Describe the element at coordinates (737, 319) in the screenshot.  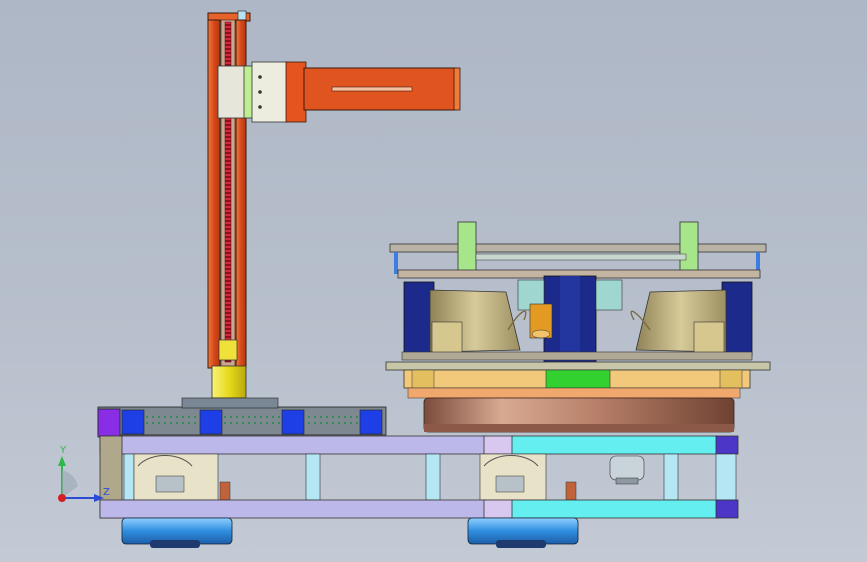
I see `right-housing` at that location.